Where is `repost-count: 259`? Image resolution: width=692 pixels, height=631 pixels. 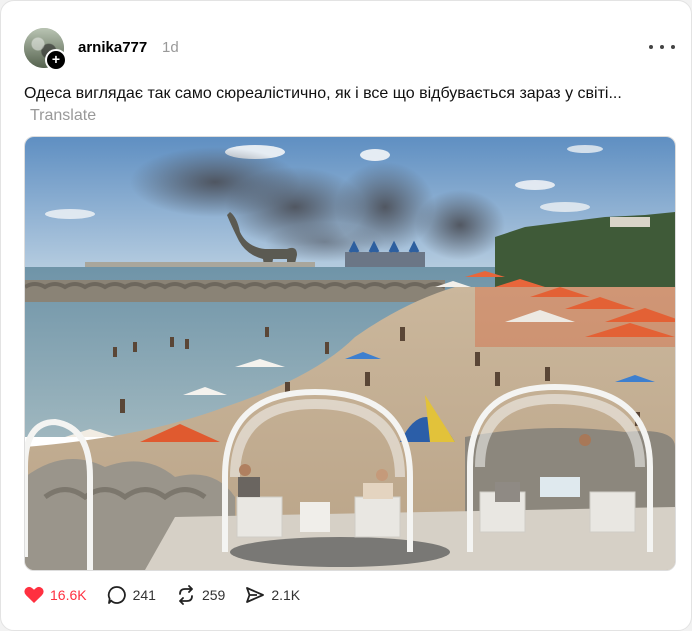
repost-count: 259 is located at coordinates (213, 595).